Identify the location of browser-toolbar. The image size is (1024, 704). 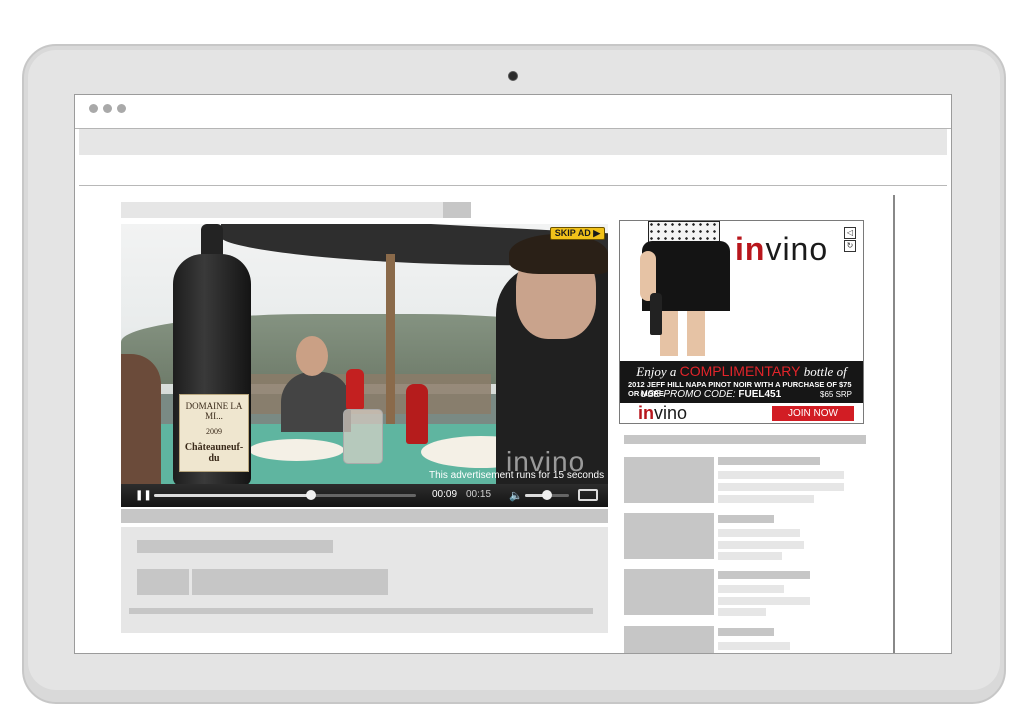
(513, 142).